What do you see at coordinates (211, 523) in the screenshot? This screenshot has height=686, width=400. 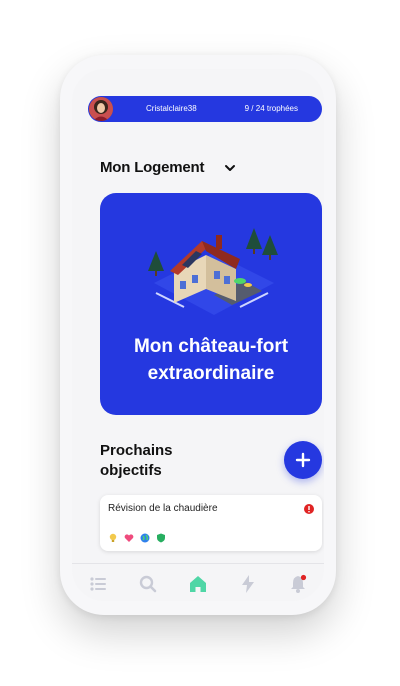 I see `goal-card: Révision de la chaudière` at bounding box center [211, 523].